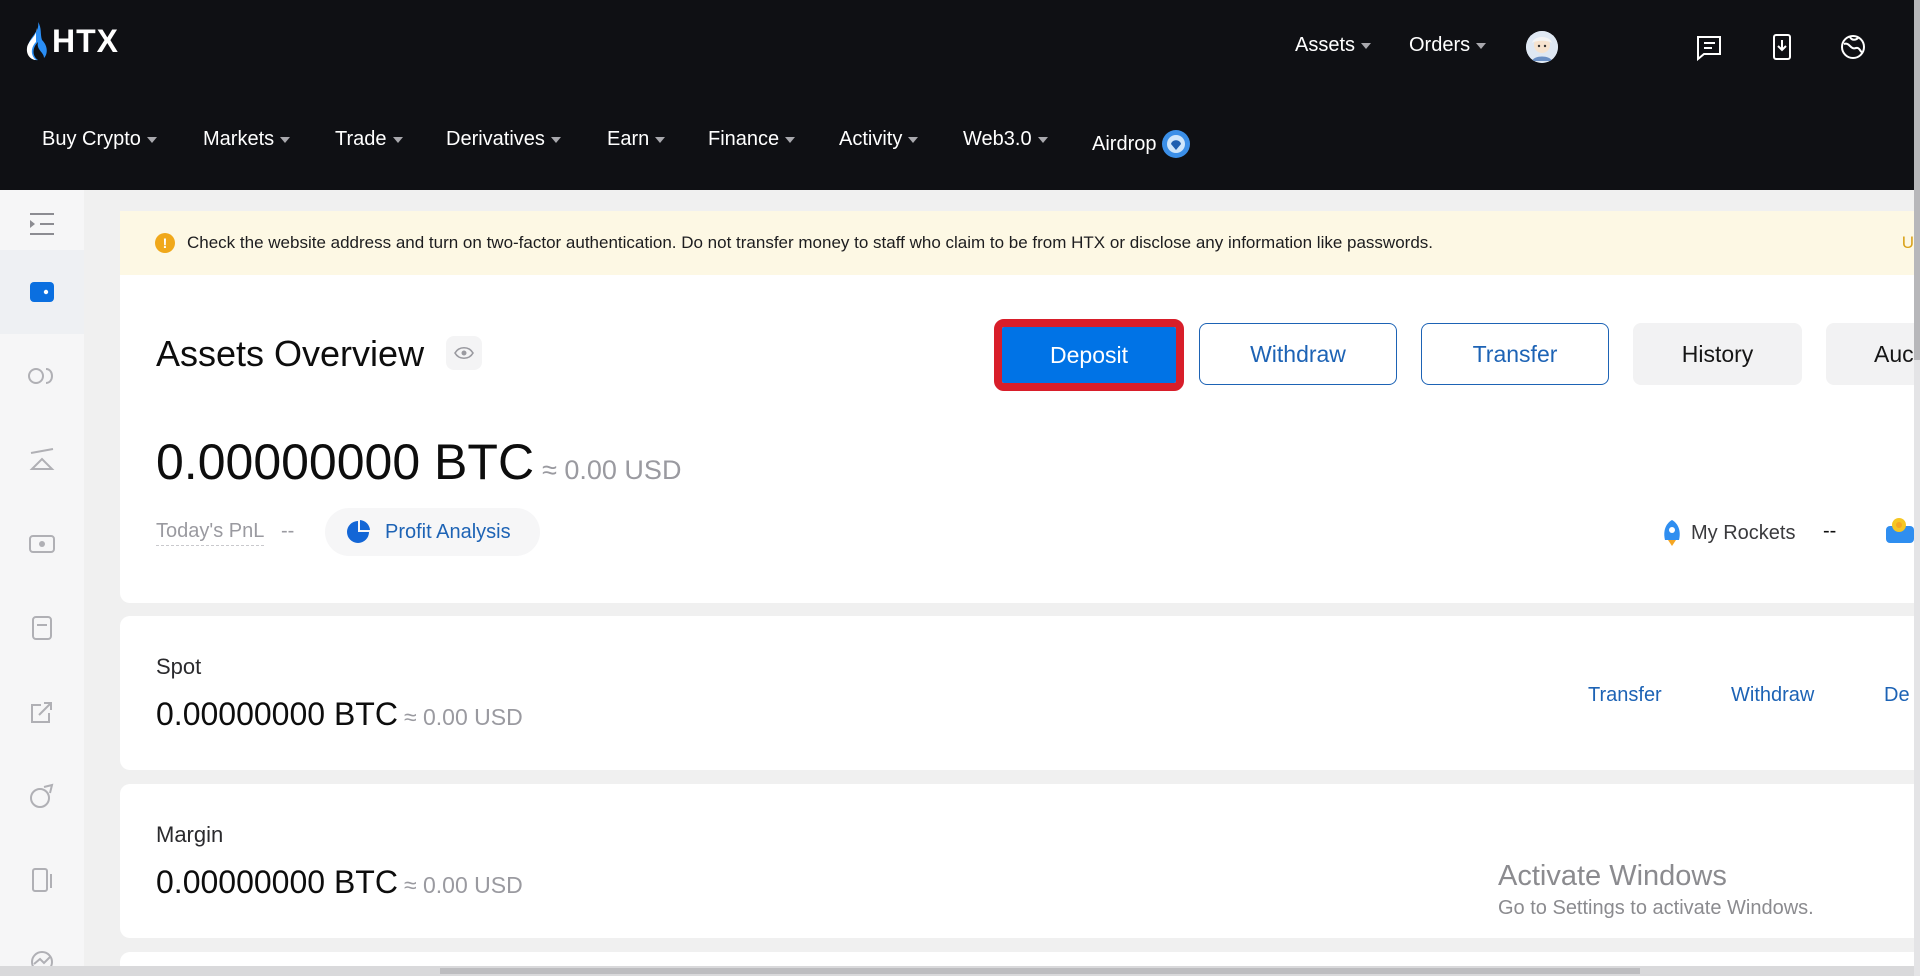 The height and width of the screenshot is (976, 1920). Describe the element at coordinates (290, 353) in the screenshot. I see `page-title: Assets Overview` at that location.